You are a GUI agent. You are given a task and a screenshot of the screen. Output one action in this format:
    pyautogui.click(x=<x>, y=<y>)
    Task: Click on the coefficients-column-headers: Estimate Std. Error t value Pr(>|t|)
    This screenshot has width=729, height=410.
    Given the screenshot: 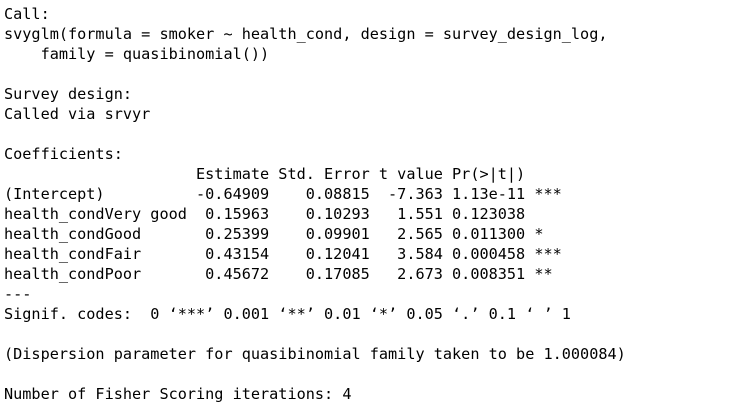 What is the action you would take?
    pyautogui.click(x=283, y=174)
    